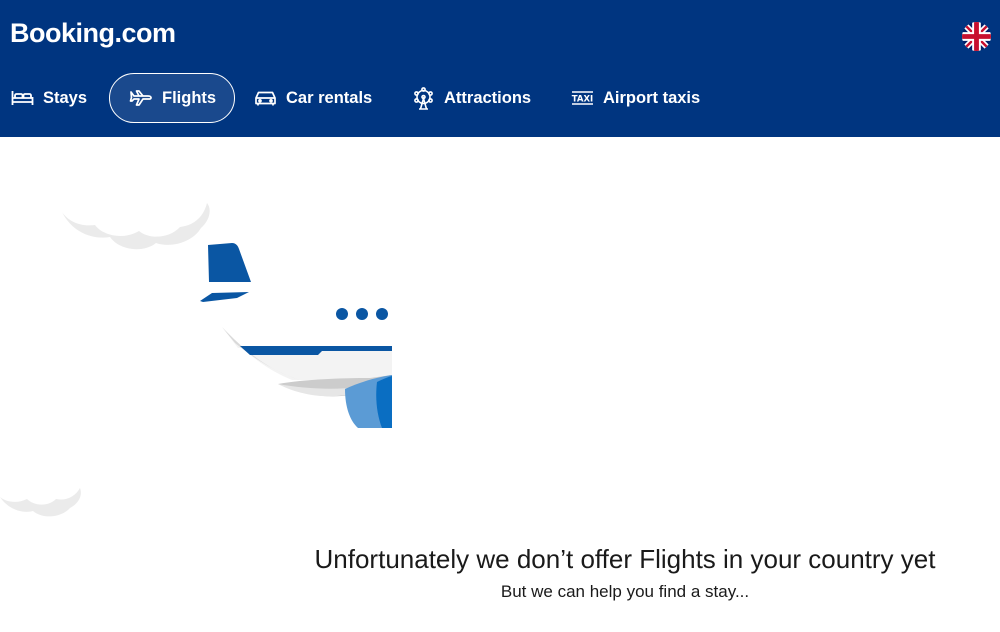 The image size is (1000, 632). What do you see at coordinates (488, 97) in the screenshot?
I see `nav-label-attractions: Attractions` at bounding box center [488, 97].